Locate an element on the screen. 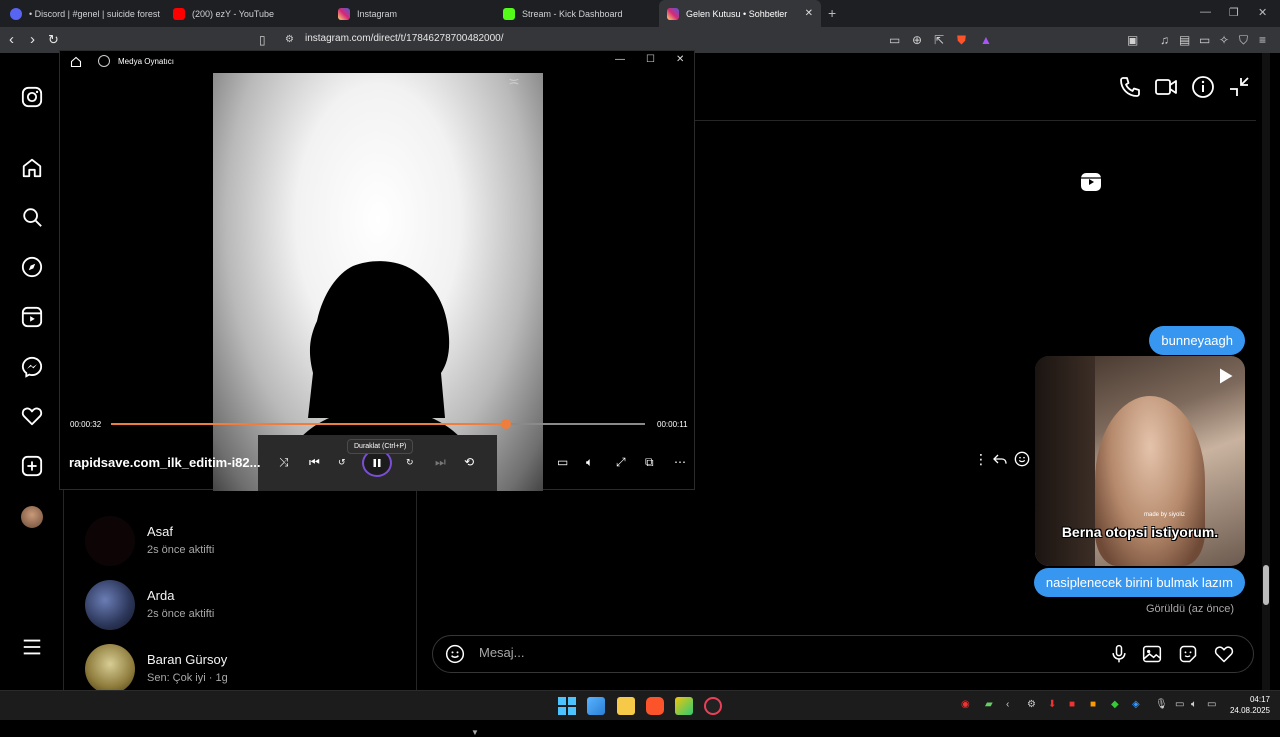 The image size is (1280, 737). tab-discord: • Discord | #genel | suicide forest is located at coordinates (88, 13).